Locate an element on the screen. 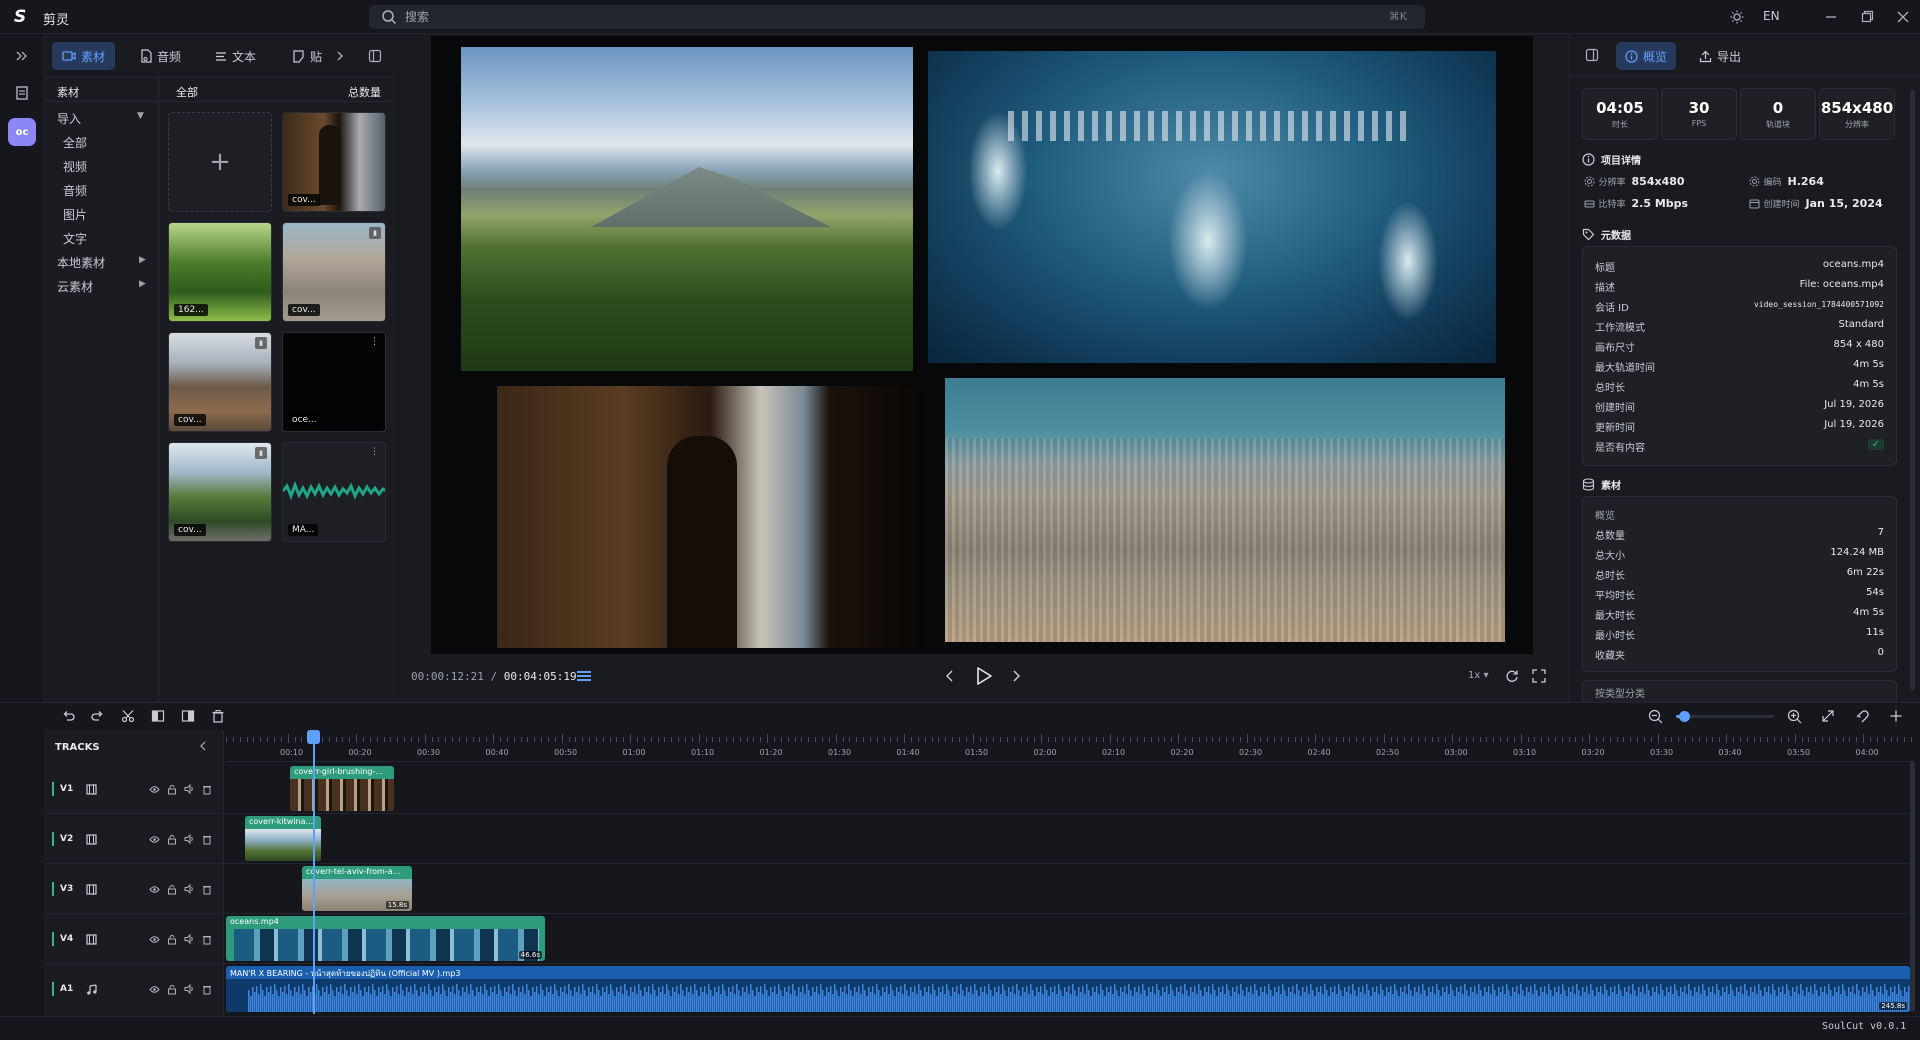 The image size is (1920, 1040). tab-overview: 概览 is located at coordinates (1646, 56).